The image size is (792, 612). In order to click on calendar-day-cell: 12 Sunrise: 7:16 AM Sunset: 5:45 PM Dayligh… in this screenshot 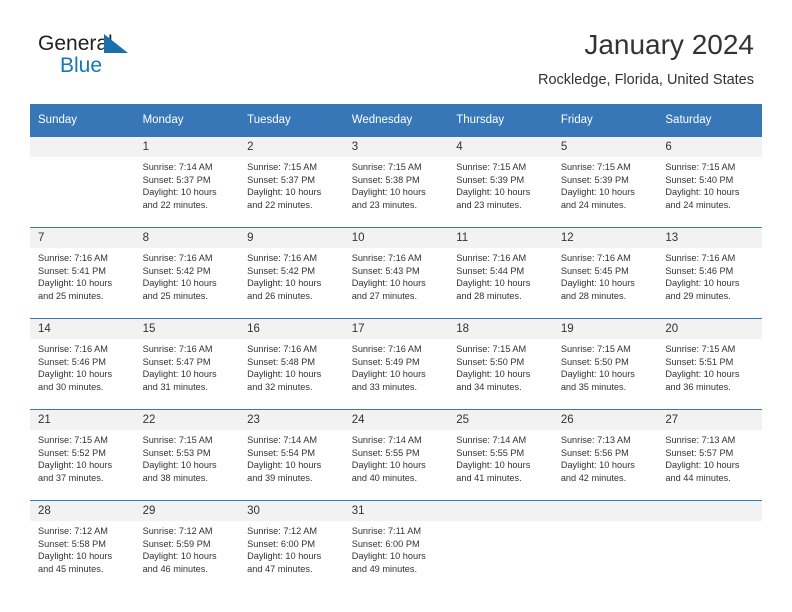, I will do `click(605, 273)`.